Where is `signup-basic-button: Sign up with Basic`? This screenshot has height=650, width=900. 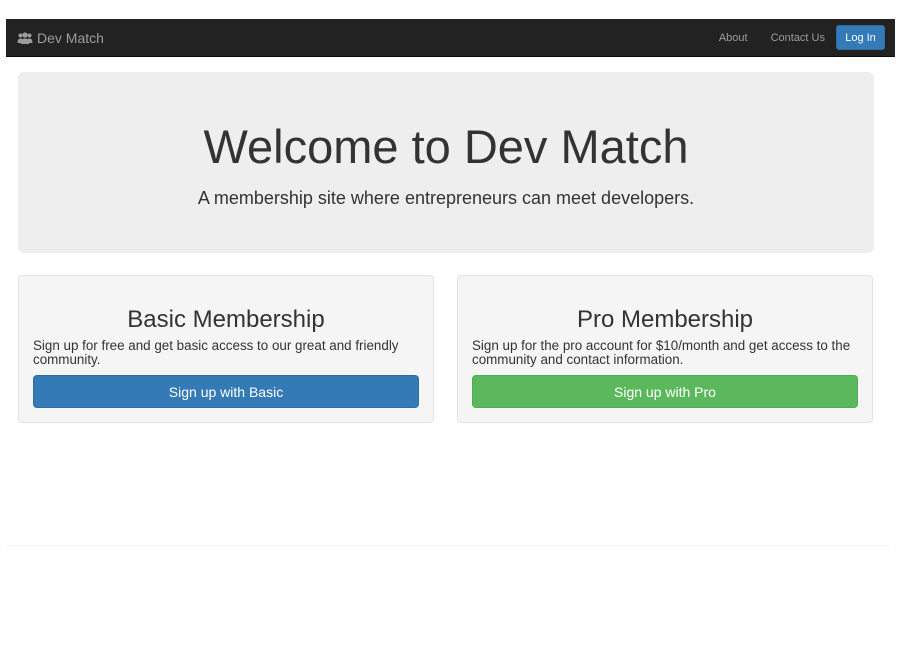 signup-basic-button: Sign up with Basic is located at coordinates (226, 391).